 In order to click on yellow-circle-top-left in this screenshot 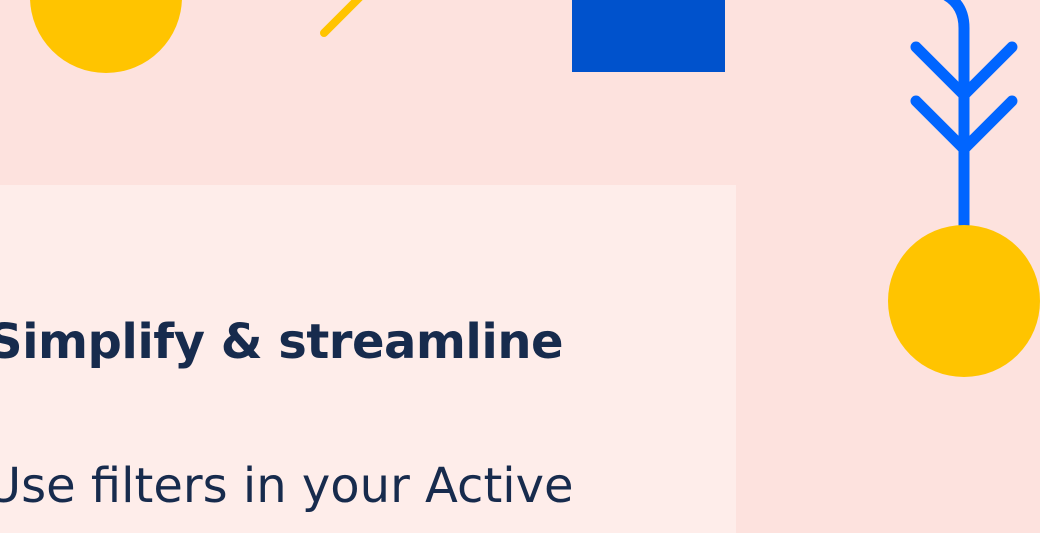, I will do `click(106, 36)`.